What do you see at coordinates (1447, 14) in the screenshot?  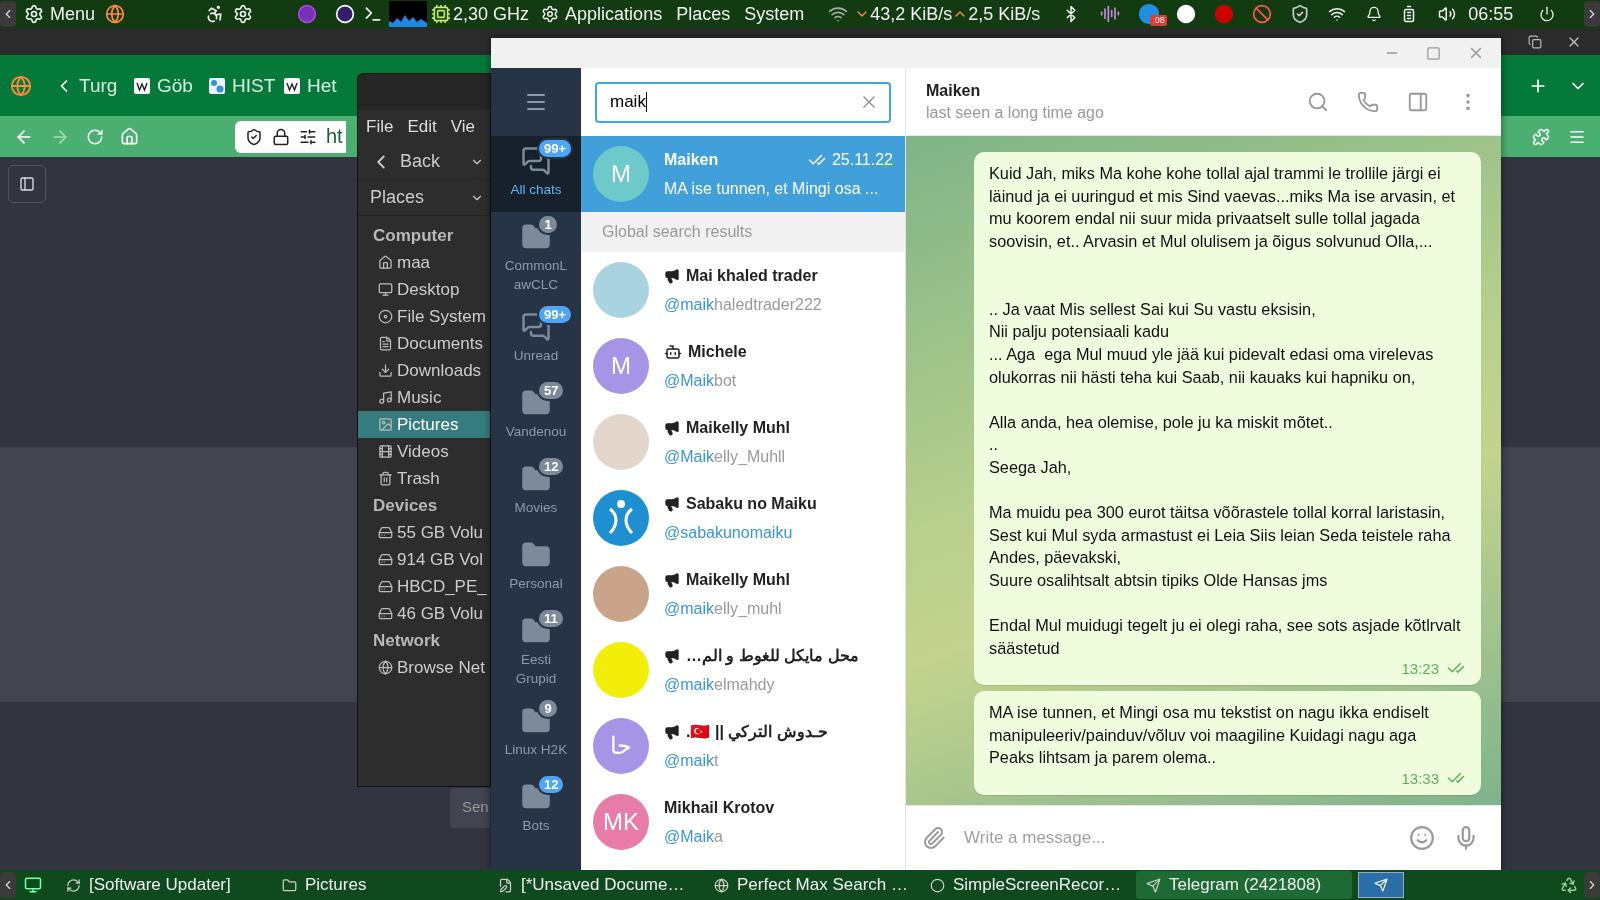 I see `volume-icon` at bounding box center [1447, 14].